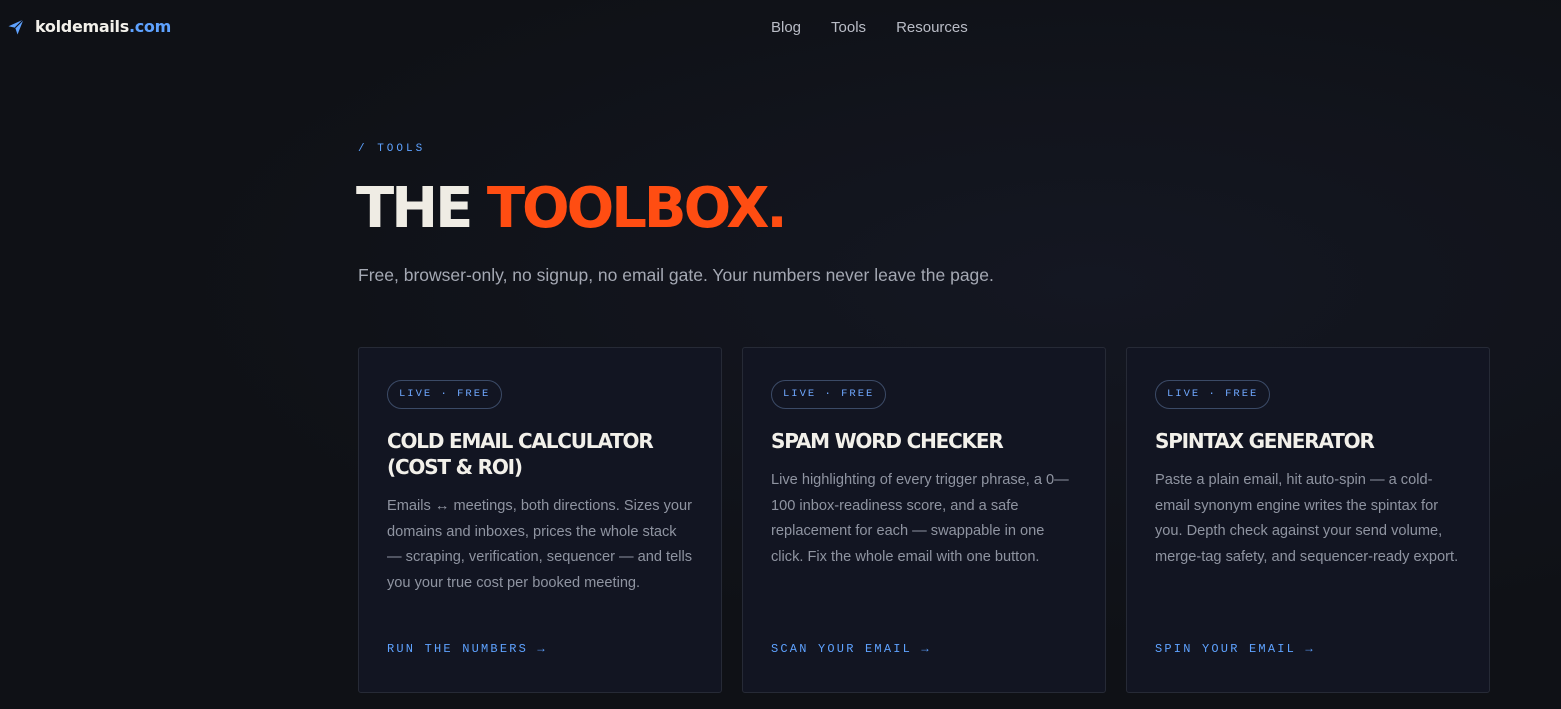  I want to click on site-header: koldemails.com Blog Tools Resources, so click(780, 28).